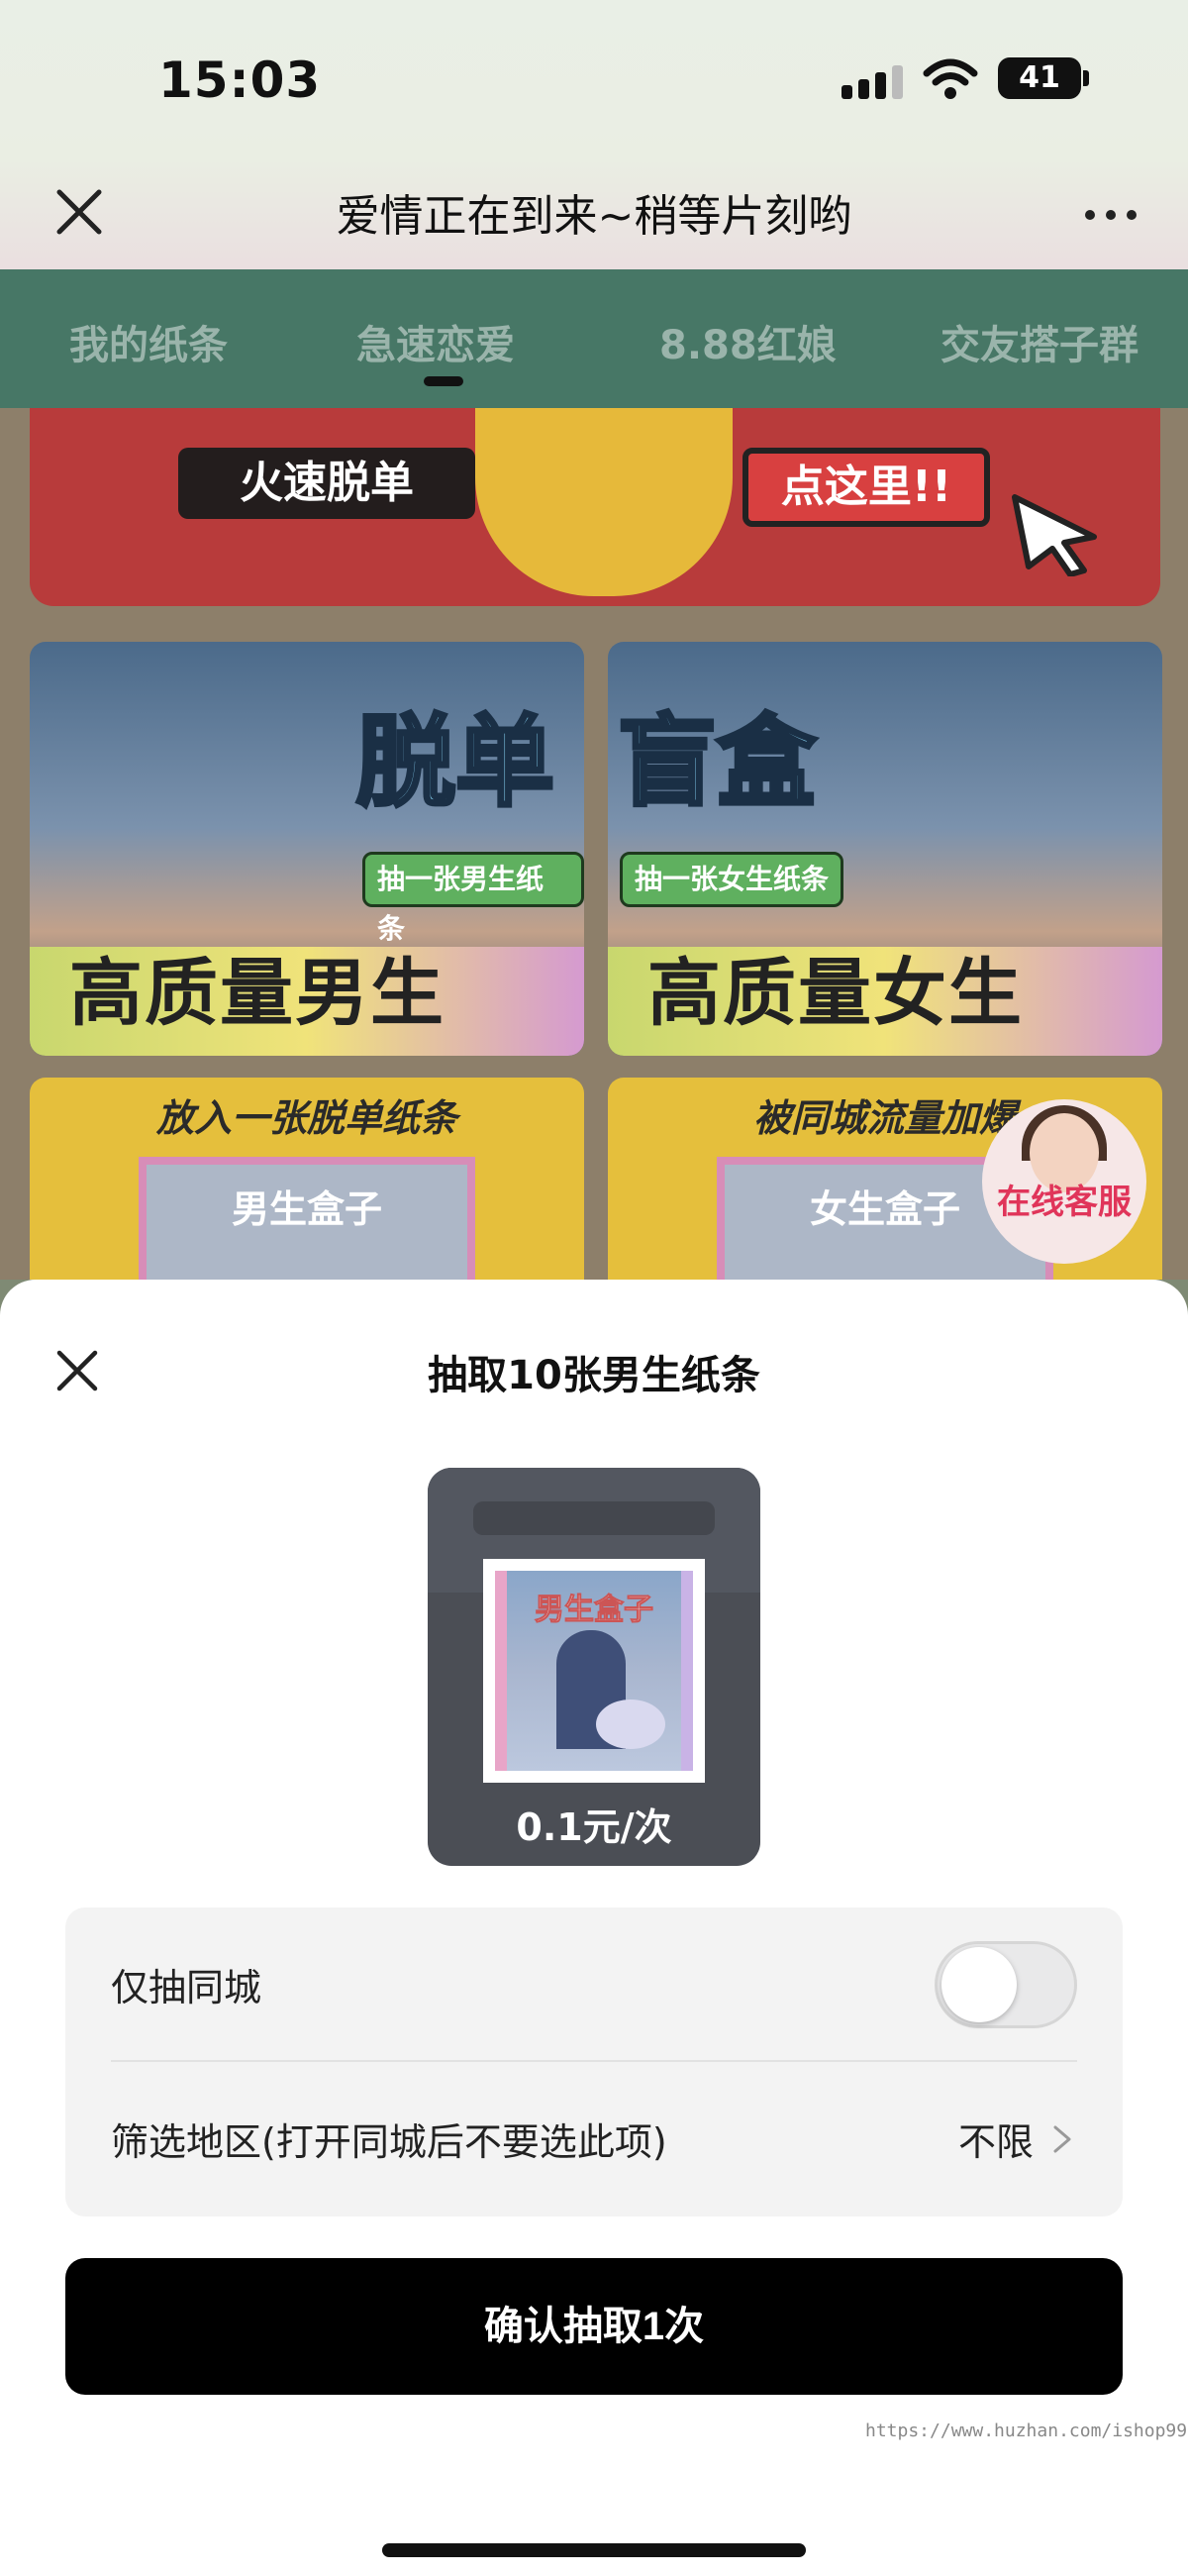 This screenshot has height=2576, width=1188. Describe the element at coordinates (1086, 78) in the screenshot. I see `battery-cap` at that location.